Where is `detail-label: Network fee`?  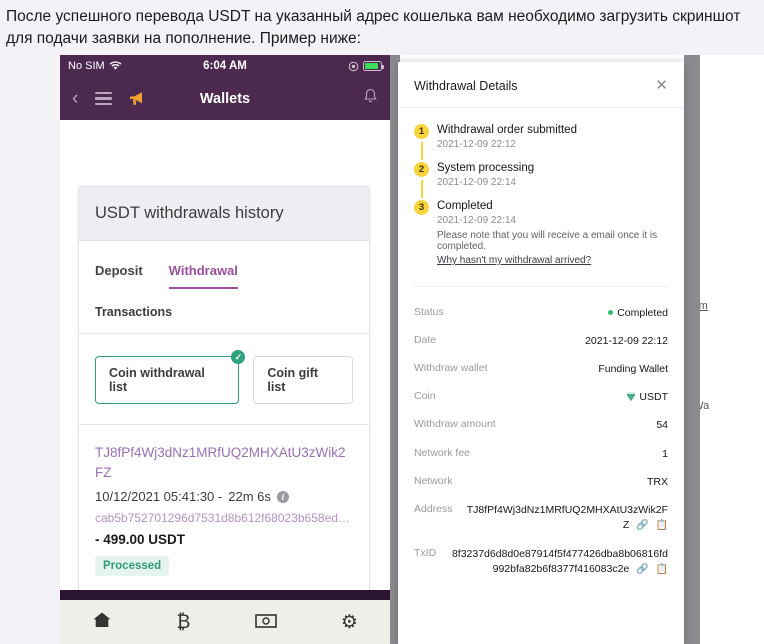
detail-label: Network fee is located at coordinates (442, 452).